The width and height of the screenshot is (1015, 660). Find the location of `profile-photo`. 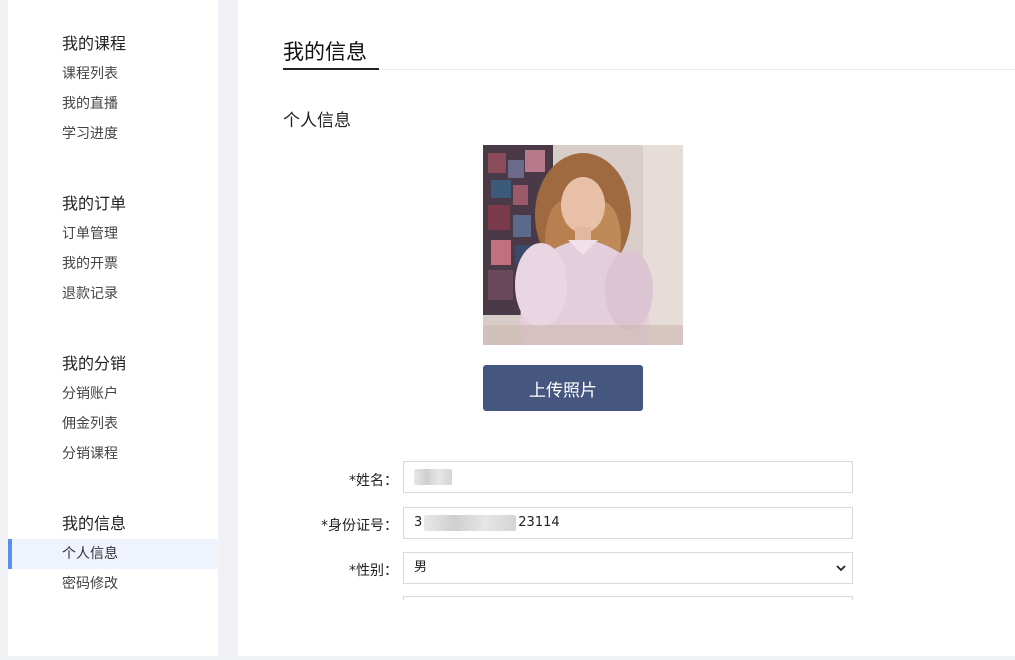

profile-photo is located at coordinates (583, 245).